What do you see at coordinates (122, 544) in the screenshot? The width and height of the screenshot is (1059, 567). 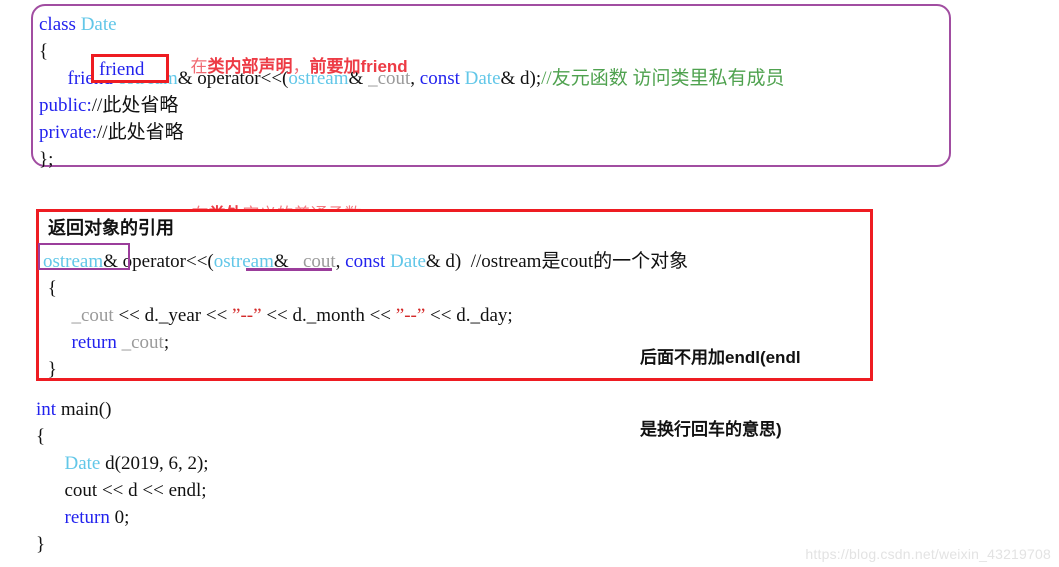 I see `main-code-line: }` at bounding box center [122, 544].